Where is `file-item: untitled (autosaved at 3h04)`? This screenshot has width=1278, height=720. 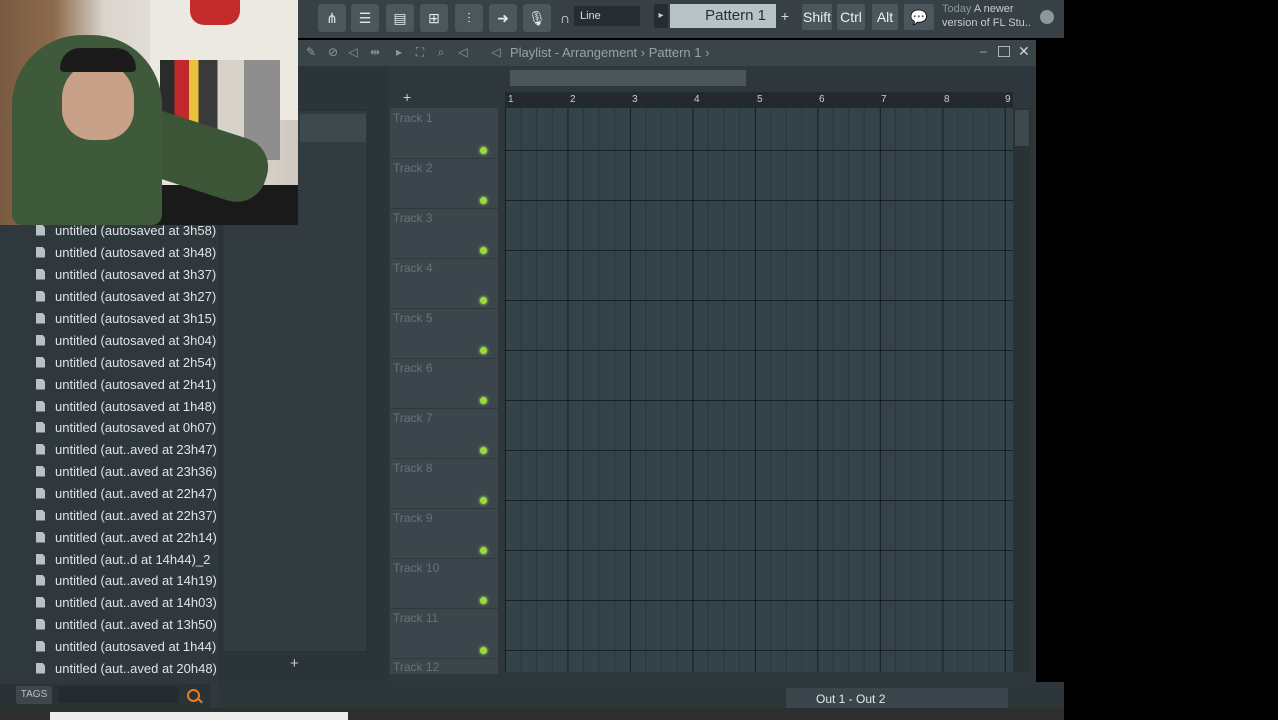 file-item: untitled (autosaved at 3h04) is located at coordinates (126, 340).